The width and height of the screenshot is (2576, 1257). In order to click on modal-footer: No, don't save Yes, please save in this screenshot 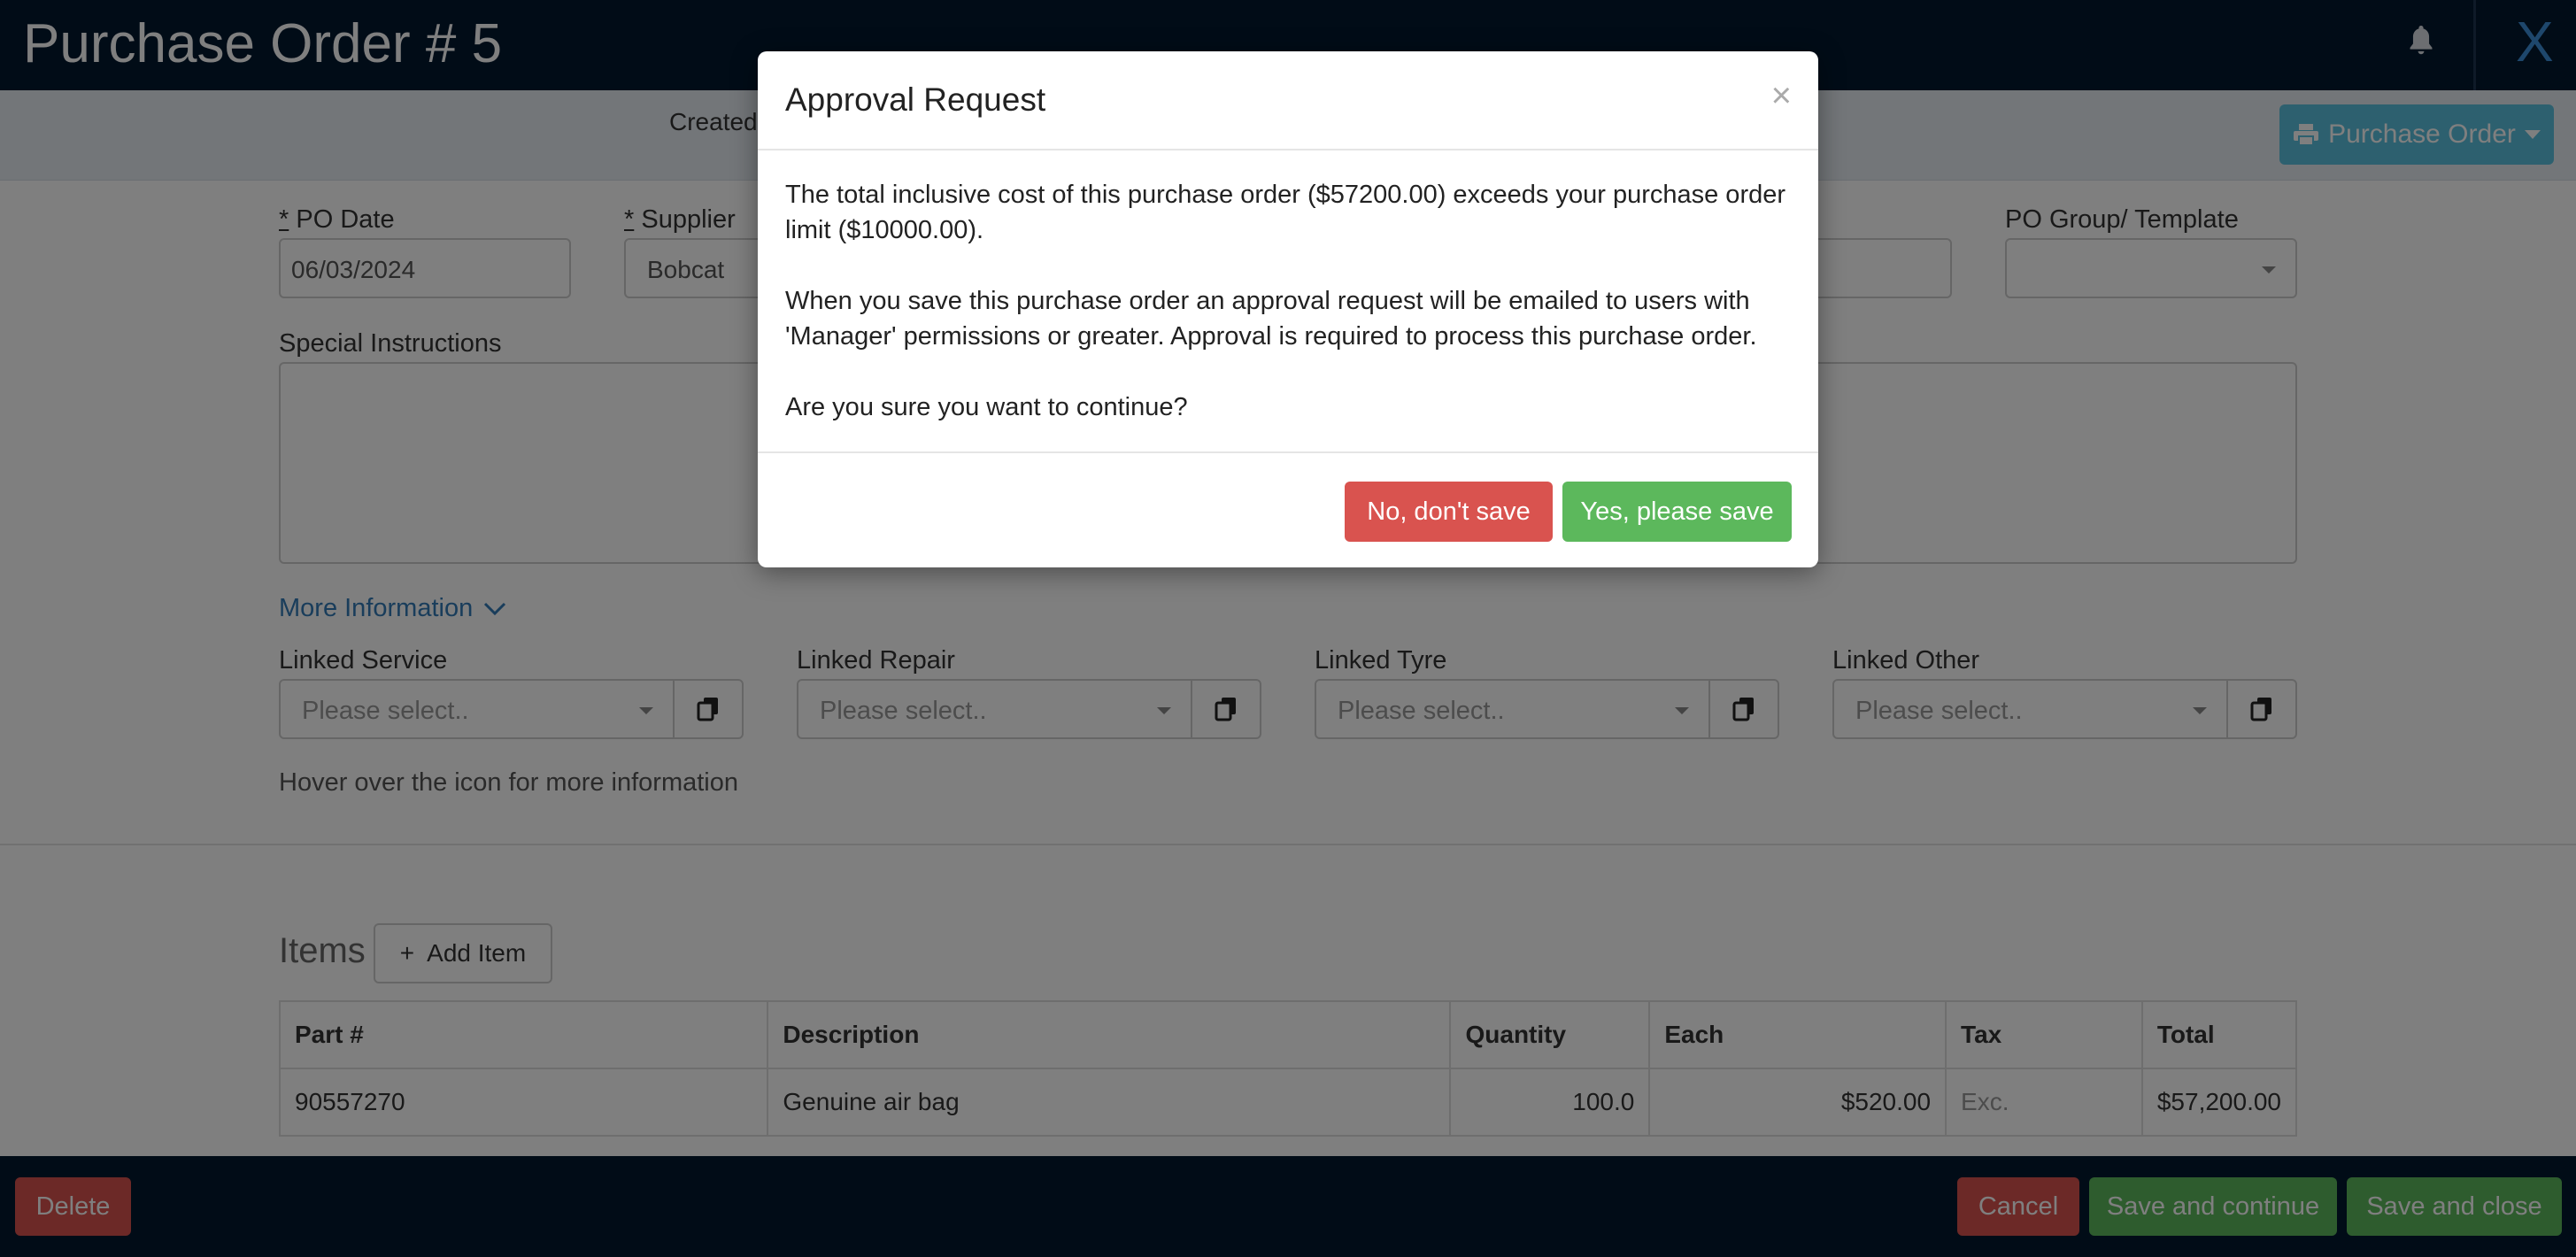, I will do `click(1288, 509)`.